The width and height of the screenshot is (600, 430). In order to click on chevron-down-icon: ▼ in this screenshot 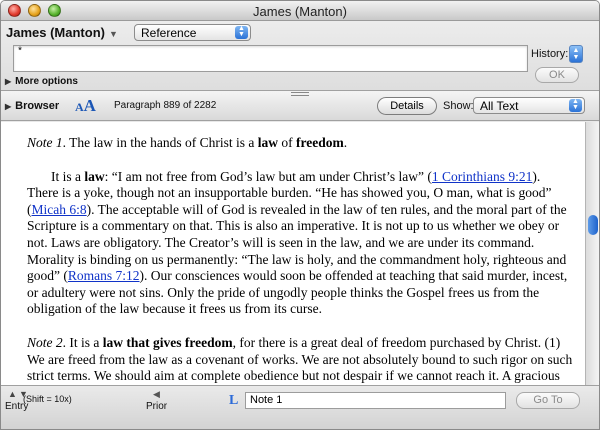, I will do `click(113, 34)`.